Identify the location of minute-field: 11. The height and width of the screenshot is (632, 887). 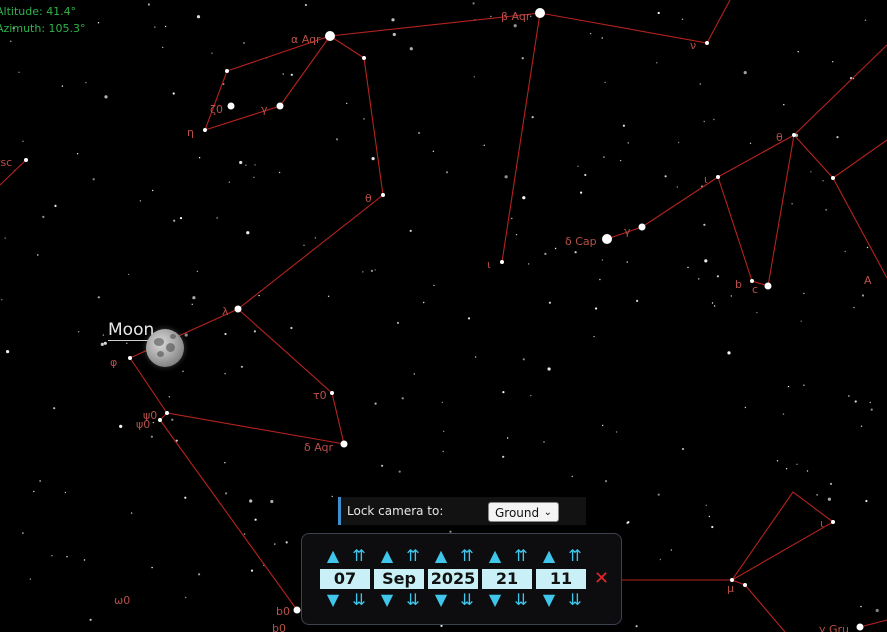
(561, 579).